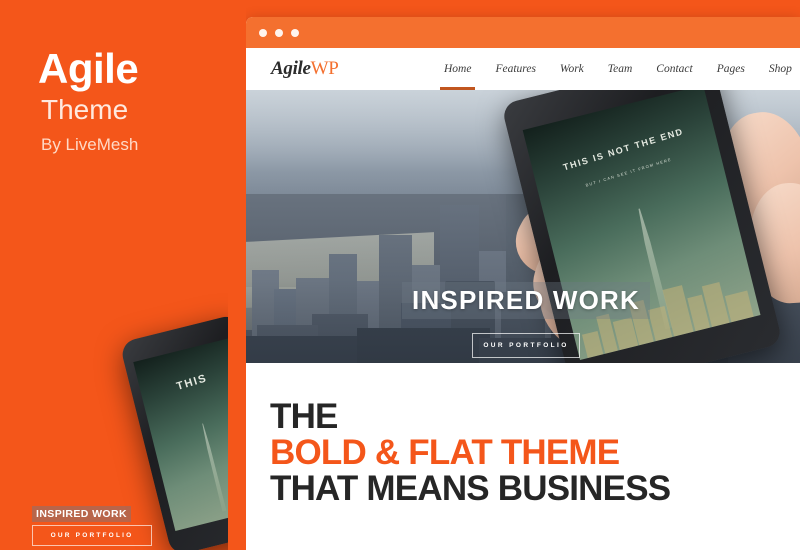 The image size is (800, 550). Describe the element at coordinates (515, 69) in the screenshot. I see `nav-item-features: Features` at that location.